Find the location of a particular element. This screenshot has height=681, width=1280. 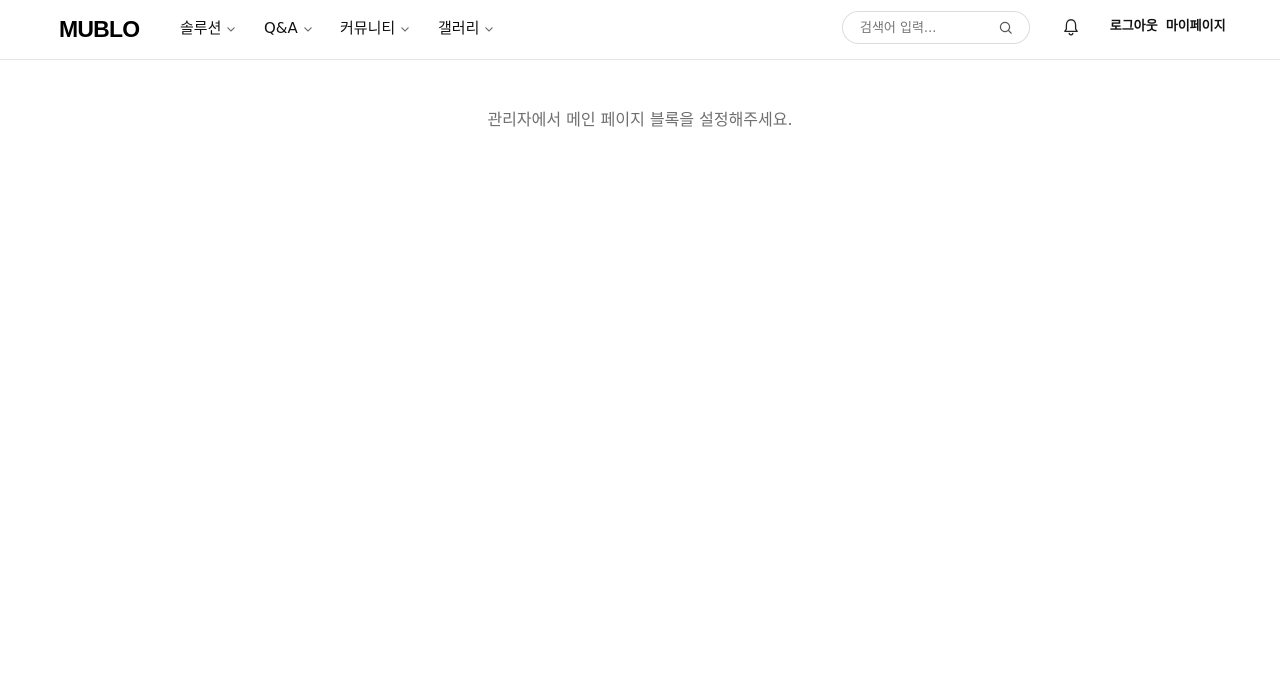

search-box is located at coordinates (936, 27).